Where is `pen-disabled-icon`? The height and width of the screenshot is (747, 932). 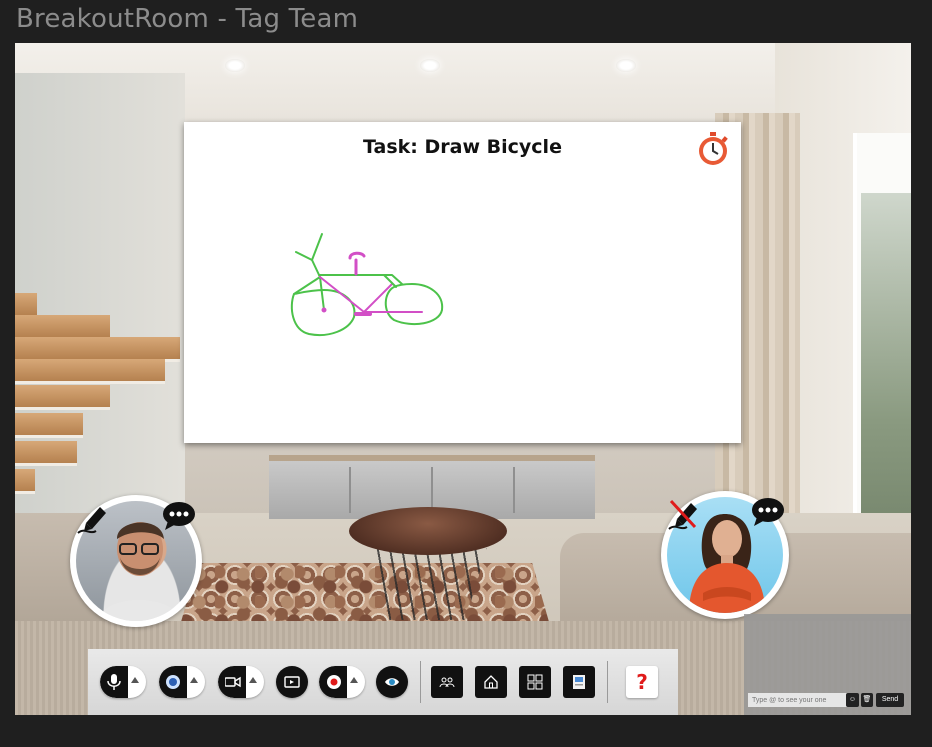
pen-disabled-icon is located at coordinates (682, 514).